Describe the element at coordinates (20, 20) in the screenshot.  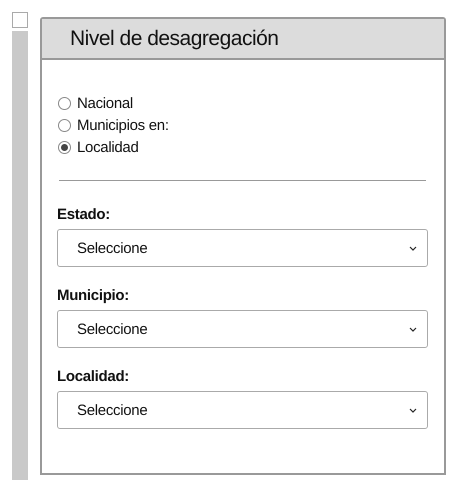
I see `checkbox` at that location.